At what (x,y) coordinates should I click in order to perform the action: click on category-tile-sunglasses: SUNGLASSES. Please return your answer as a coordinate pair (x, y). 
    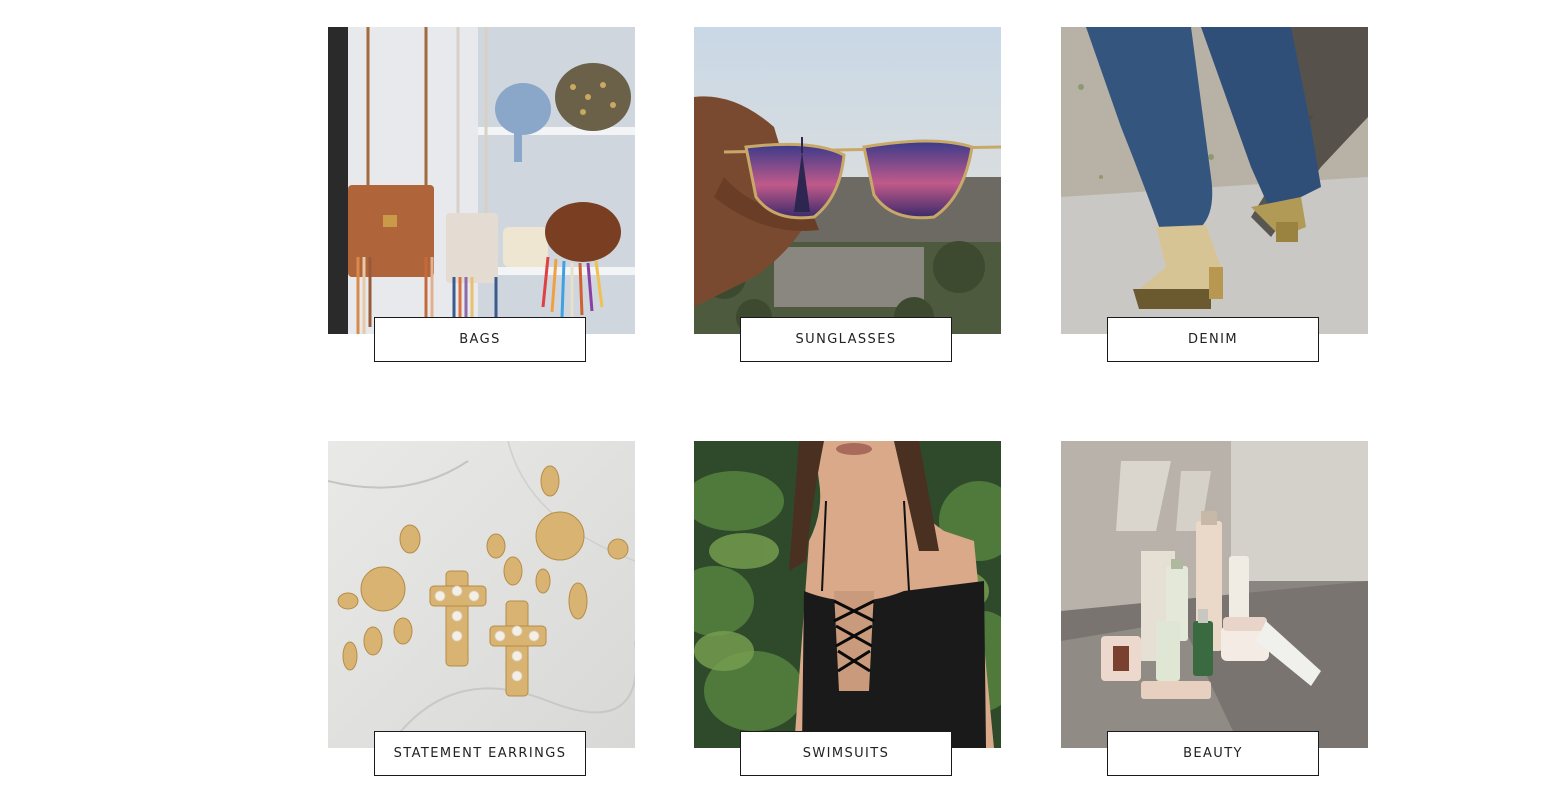
    Looking at the image, I should click on (847, 195).